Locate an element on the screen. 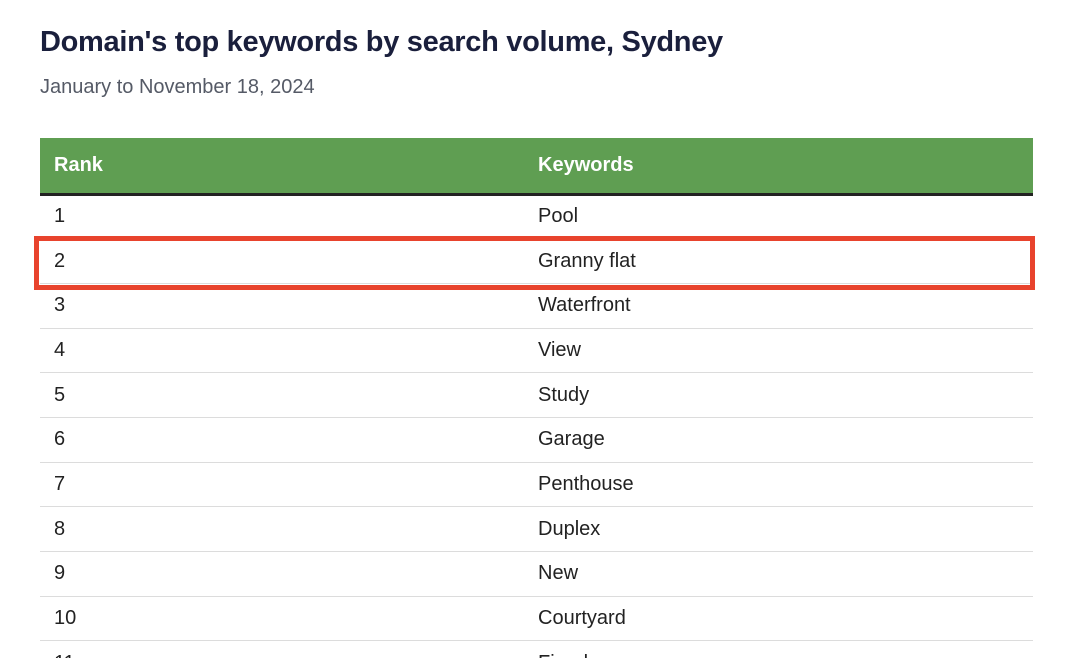 Image resolution: width=1080 pixels, height=658 pixels. rank-cell: 10 is located at coordinates (289, 619).